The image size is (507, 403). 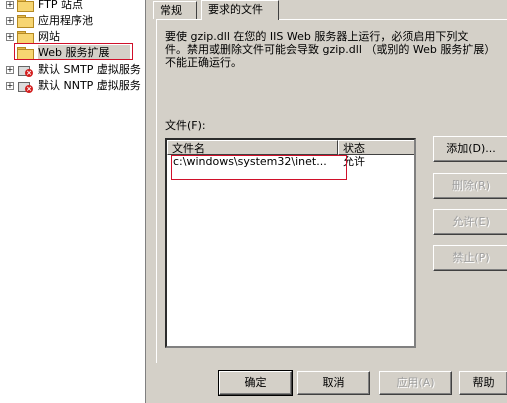 I want to click on tree-item-label: FTP 站点, so click(x=60, y=5).